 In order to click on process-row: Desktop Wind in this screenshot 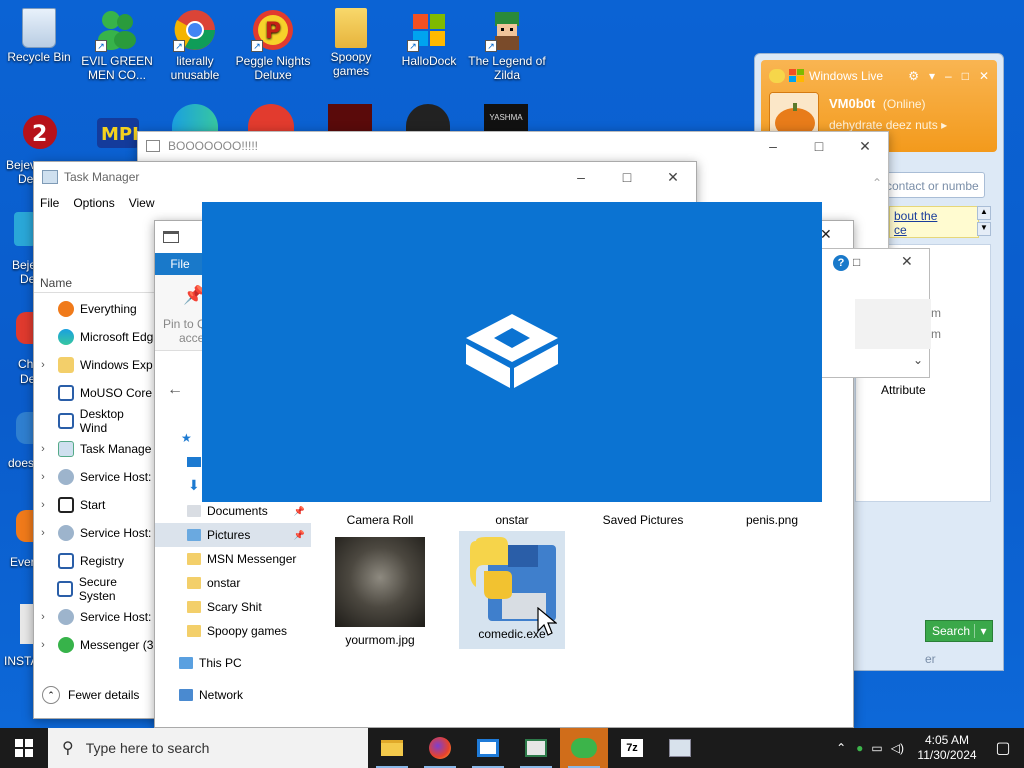, I will do `click(94, 421)`.